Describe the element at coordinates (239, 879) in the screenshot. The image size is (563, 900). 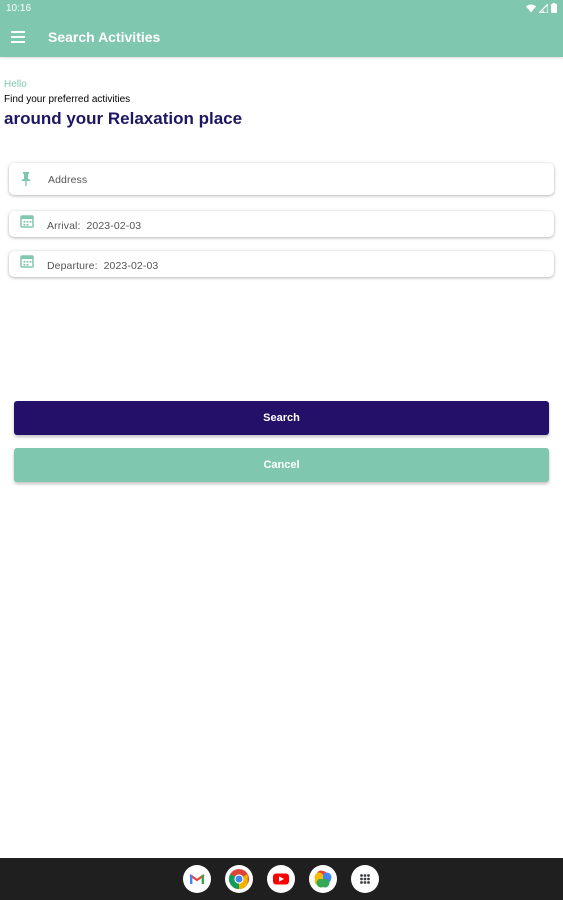
I see `chrome-icon` at that location.